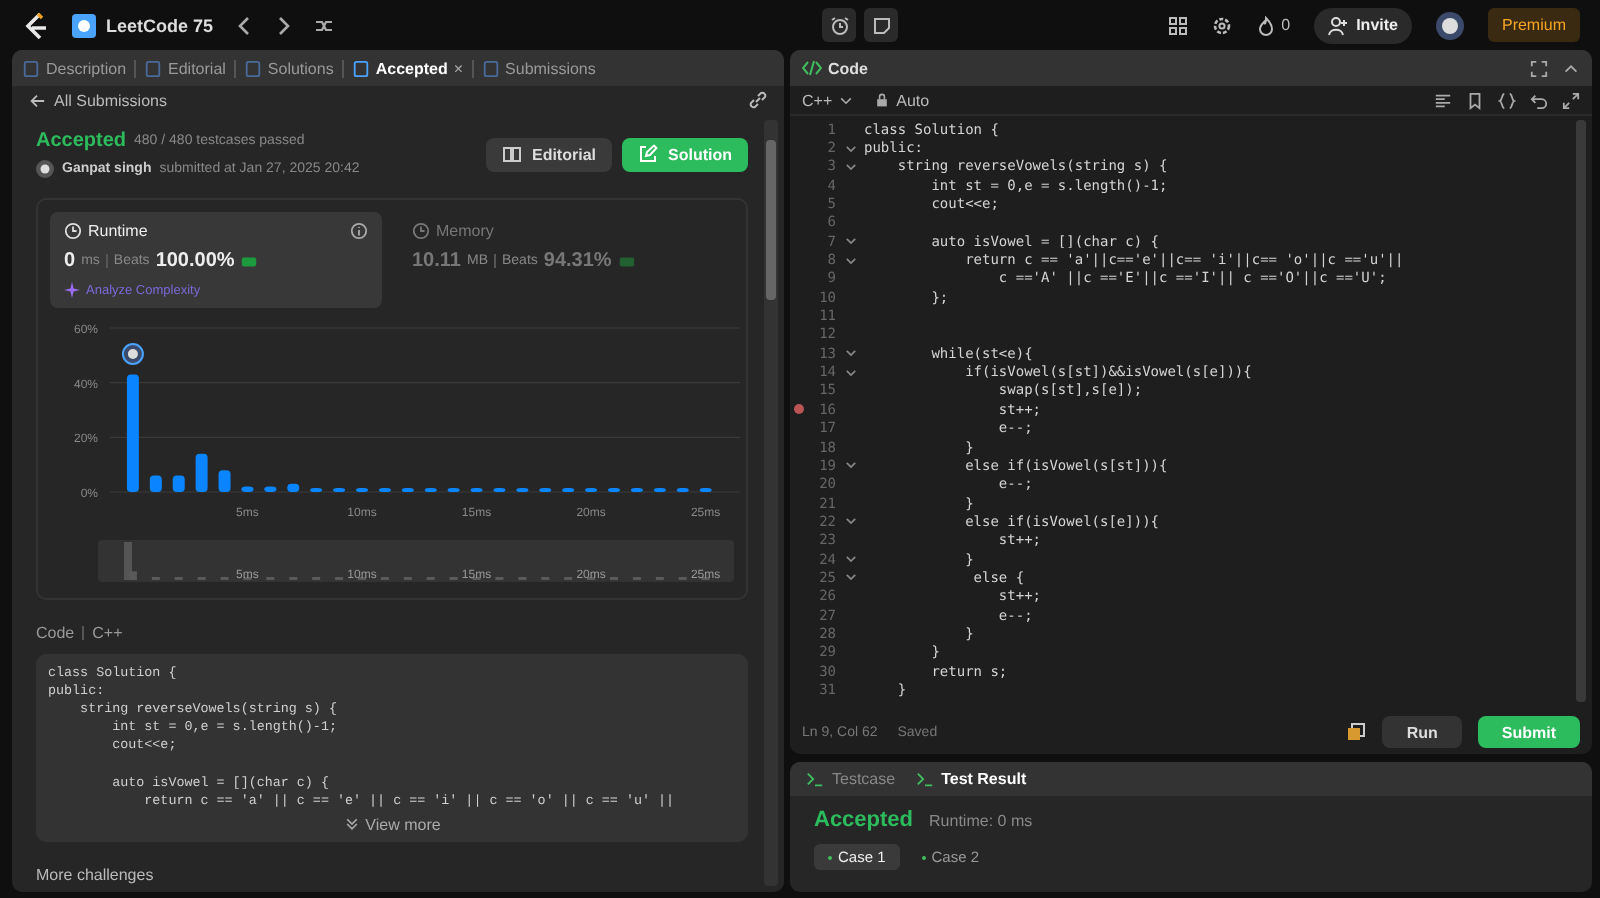 The height and width of the screenshot is (898, 1600). What do you see at coordinates (392, 824) in the screenshot?
I see `view-more-link: View more` at bounding box center [392, 824].